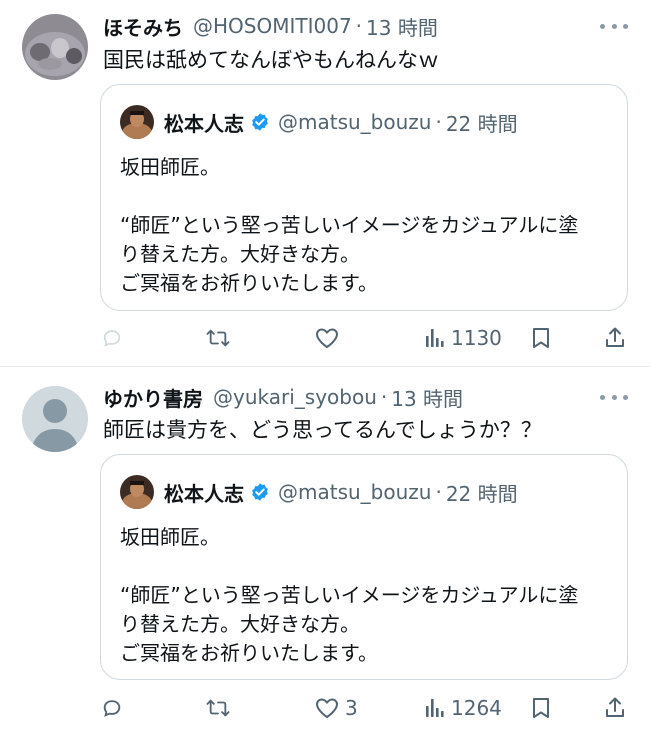  I want to click on like-count: 3, so click(351, 708).